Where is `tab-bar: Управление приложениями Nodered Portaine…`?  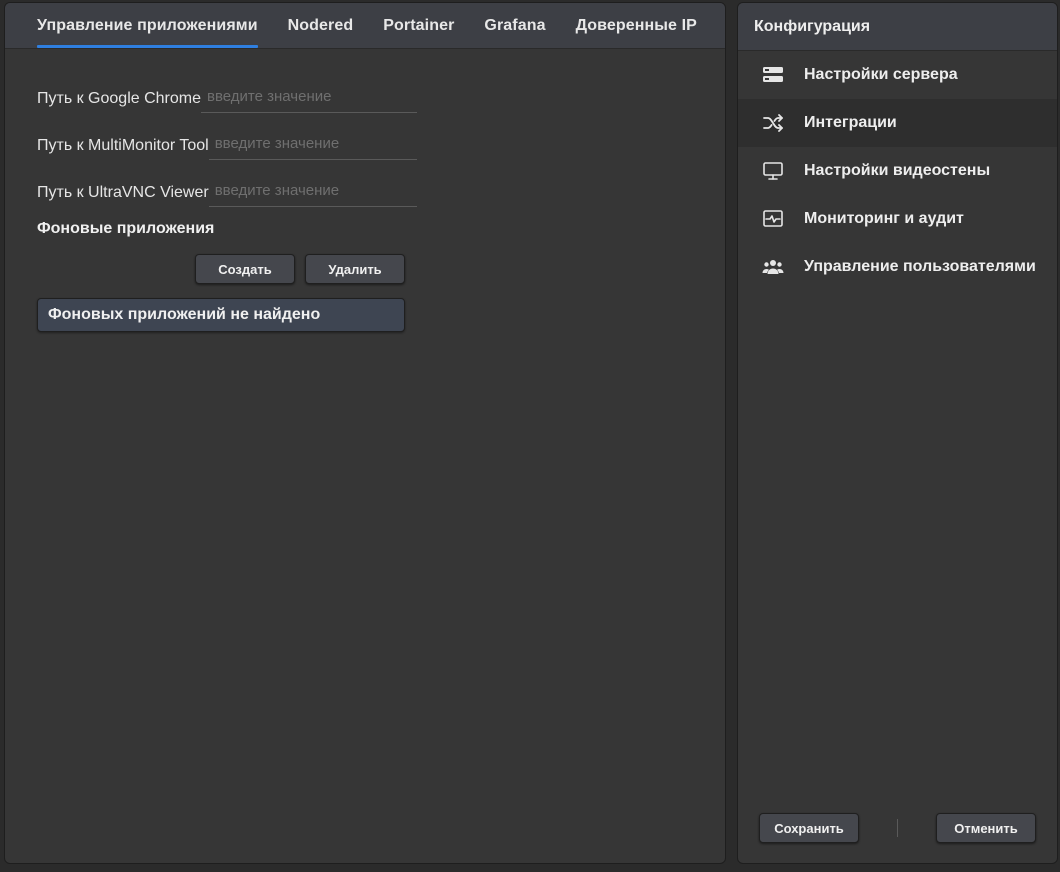
tab-bar: Управление приложениями Nodered Portaine… is located at coordinates (365, 26).